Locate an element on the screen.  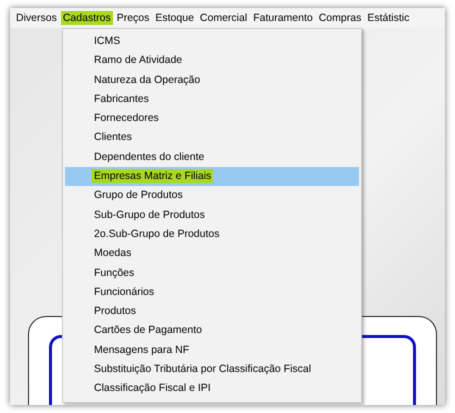
menu-item: 2o.Sub-Grupo de Produtos is located at coordinates (212, 234).